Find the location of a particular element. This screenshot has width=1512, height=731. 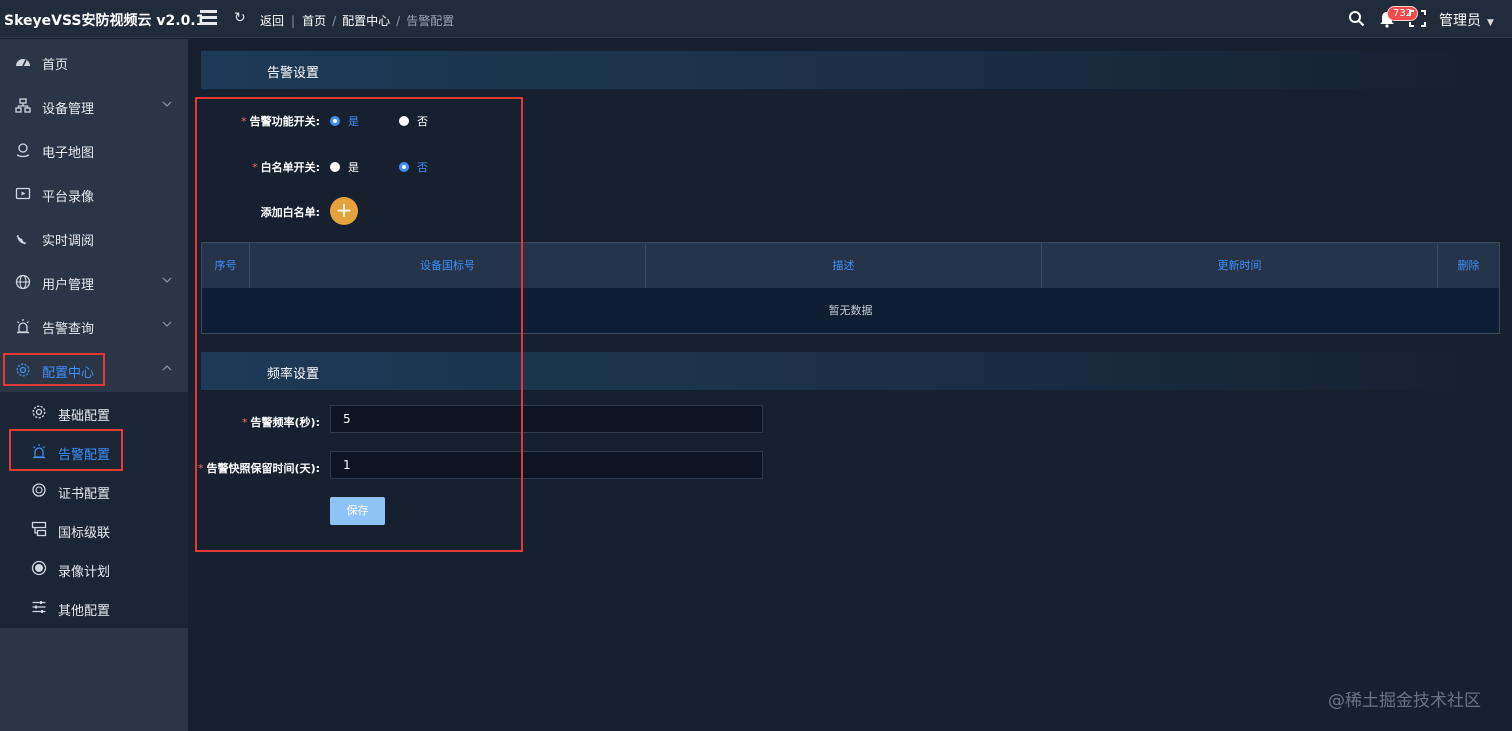

sidebar-item-label: 首页 is located at coordinates (55, 65).